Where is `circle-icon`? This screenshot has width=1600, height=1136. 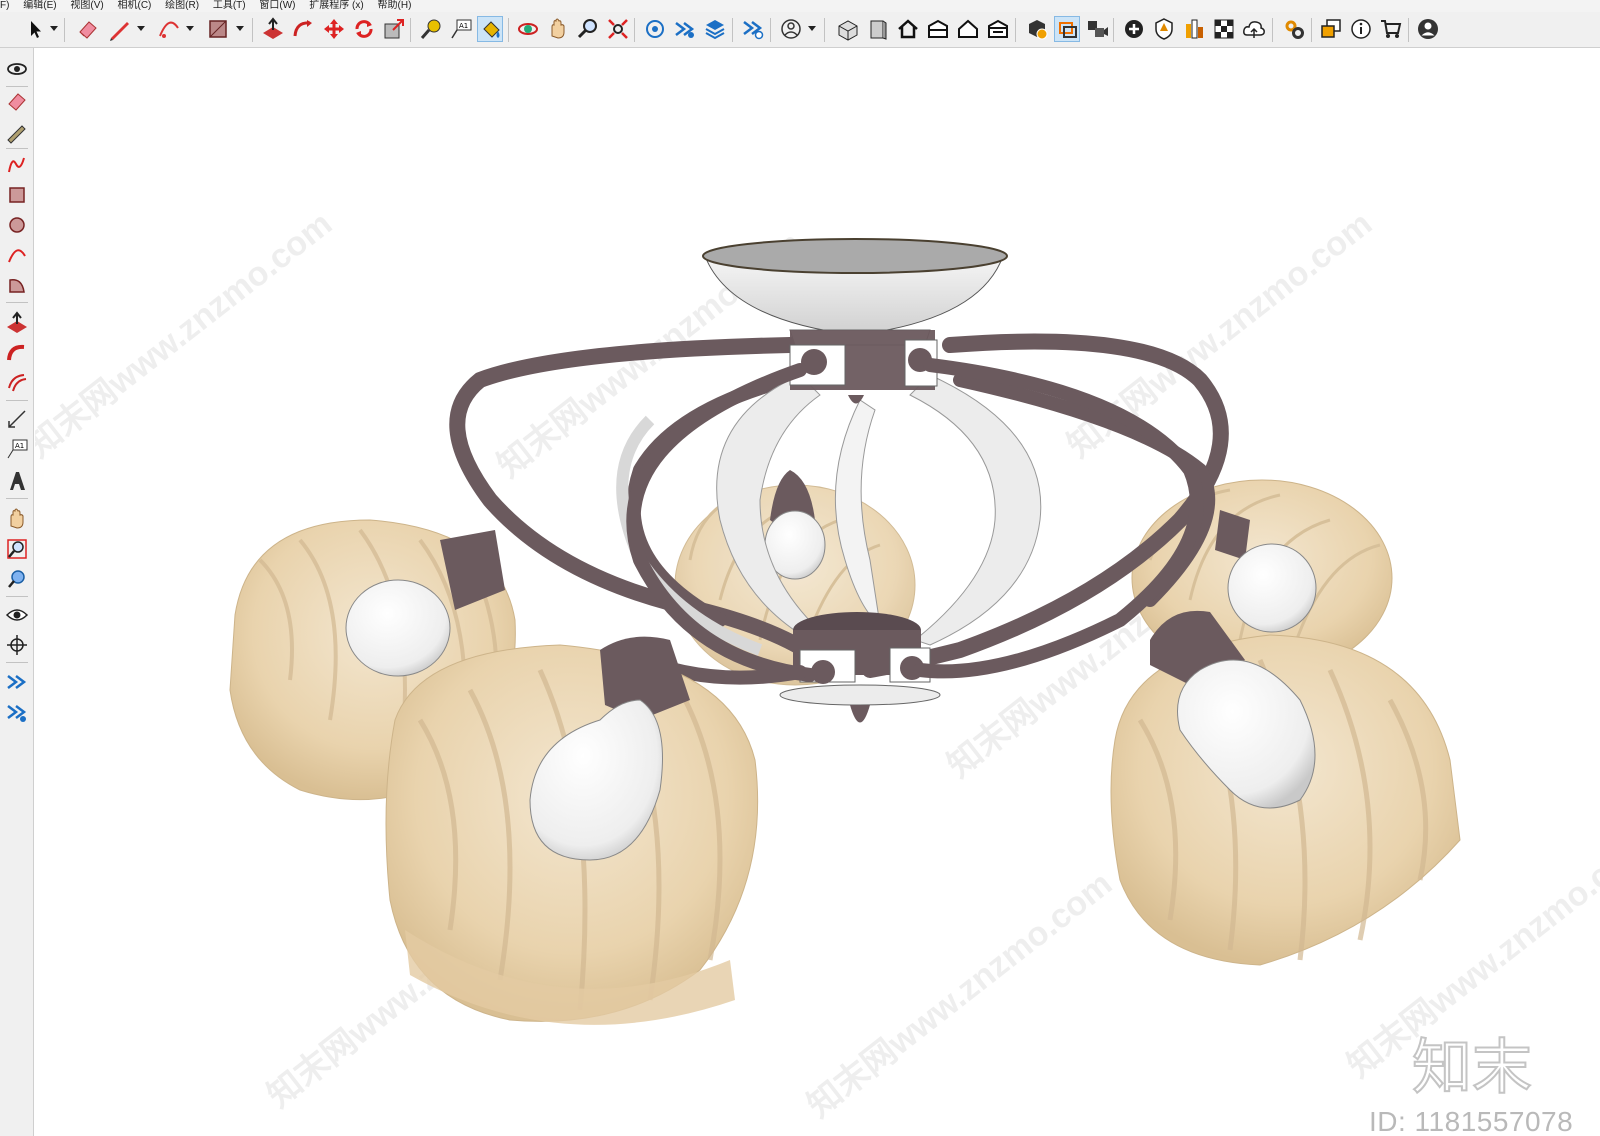 circle-icon is located at coordinates (17, 225).